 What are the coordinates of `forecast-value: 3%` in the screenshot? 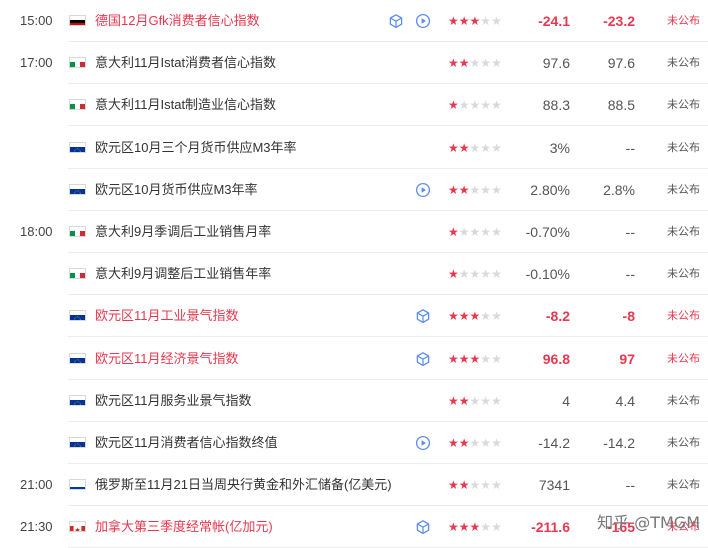 It's located at (559, 147).